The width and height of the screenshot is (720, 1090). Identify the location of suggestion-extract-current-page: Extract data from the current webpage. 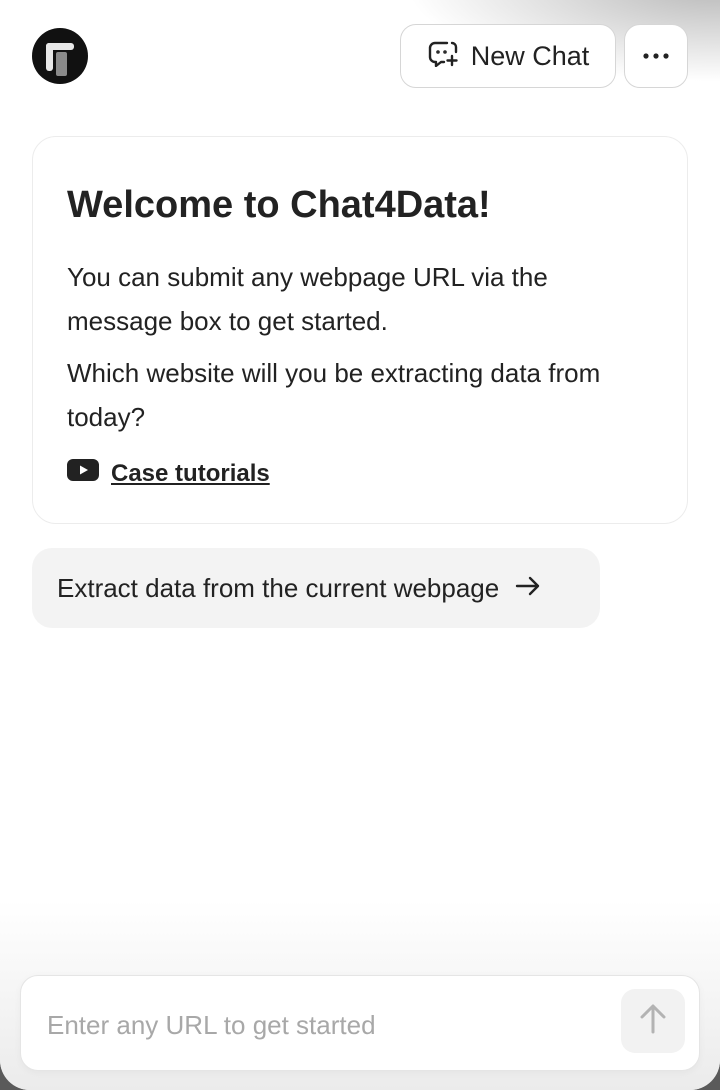
(316, 588).